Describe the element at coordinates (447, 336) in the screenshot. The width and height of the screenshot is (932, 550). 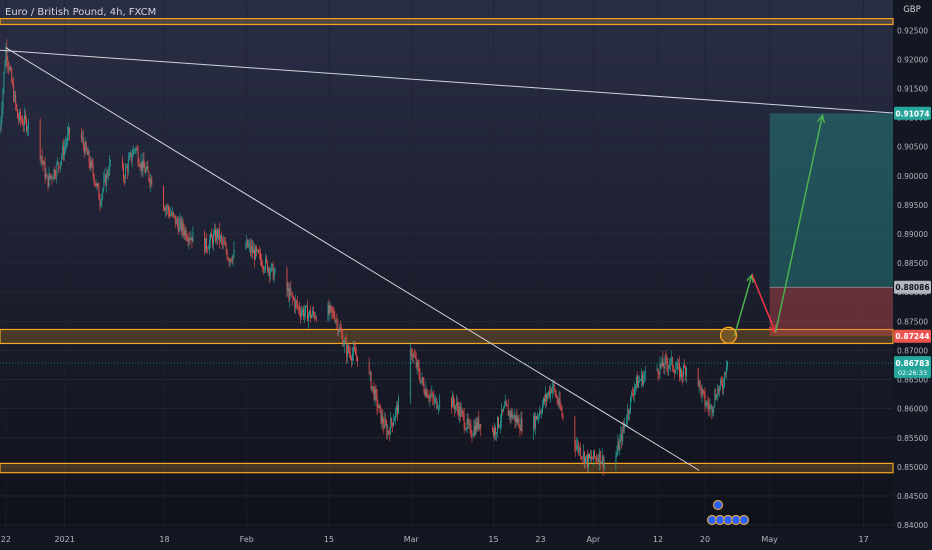
I see `middle-zone` at that location.